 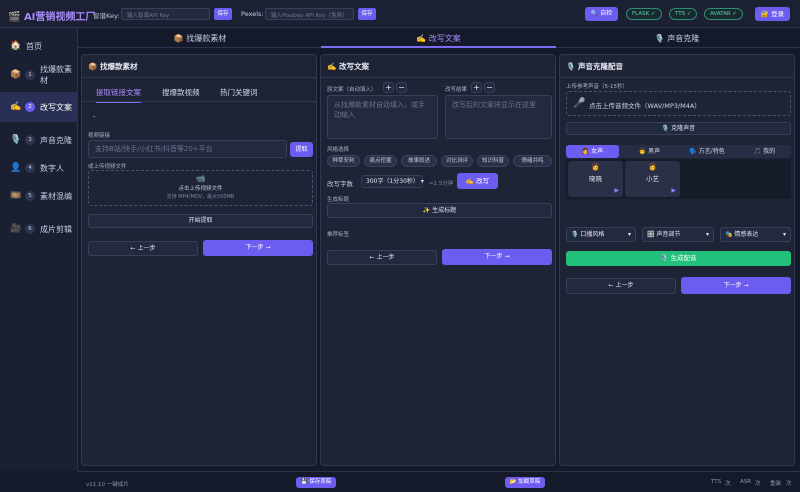 I want to click on zhipu-key-input: 输入智谱API Key, so click(x=165, y=14).